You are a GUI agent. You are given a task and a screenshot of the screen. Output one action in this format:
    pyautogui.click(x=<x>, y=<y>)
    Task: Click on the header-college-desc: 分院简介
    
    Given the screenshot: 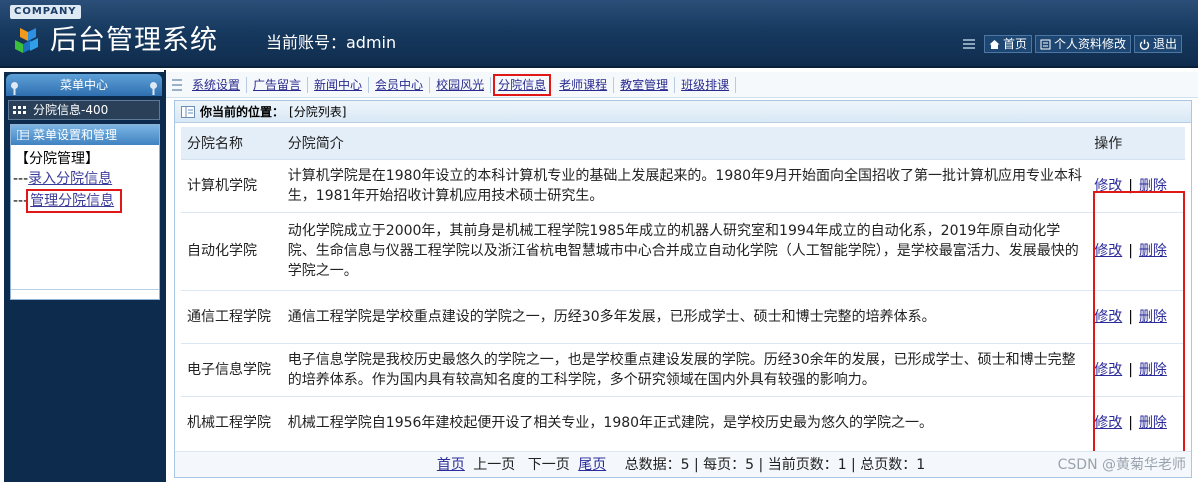 What is the action you would take?
    pyautogui.click(x=685, y=143)
    